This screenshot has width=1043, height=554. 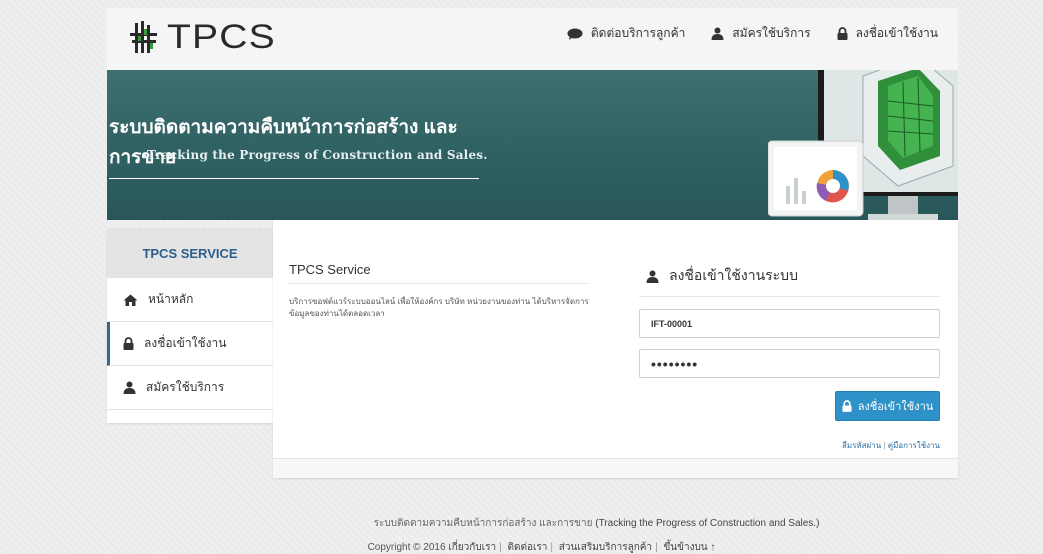 What do you see at coordinates (221, 37) in the screenshot?
I see `logo-text: TPCS` at bounding box center [221, 37].